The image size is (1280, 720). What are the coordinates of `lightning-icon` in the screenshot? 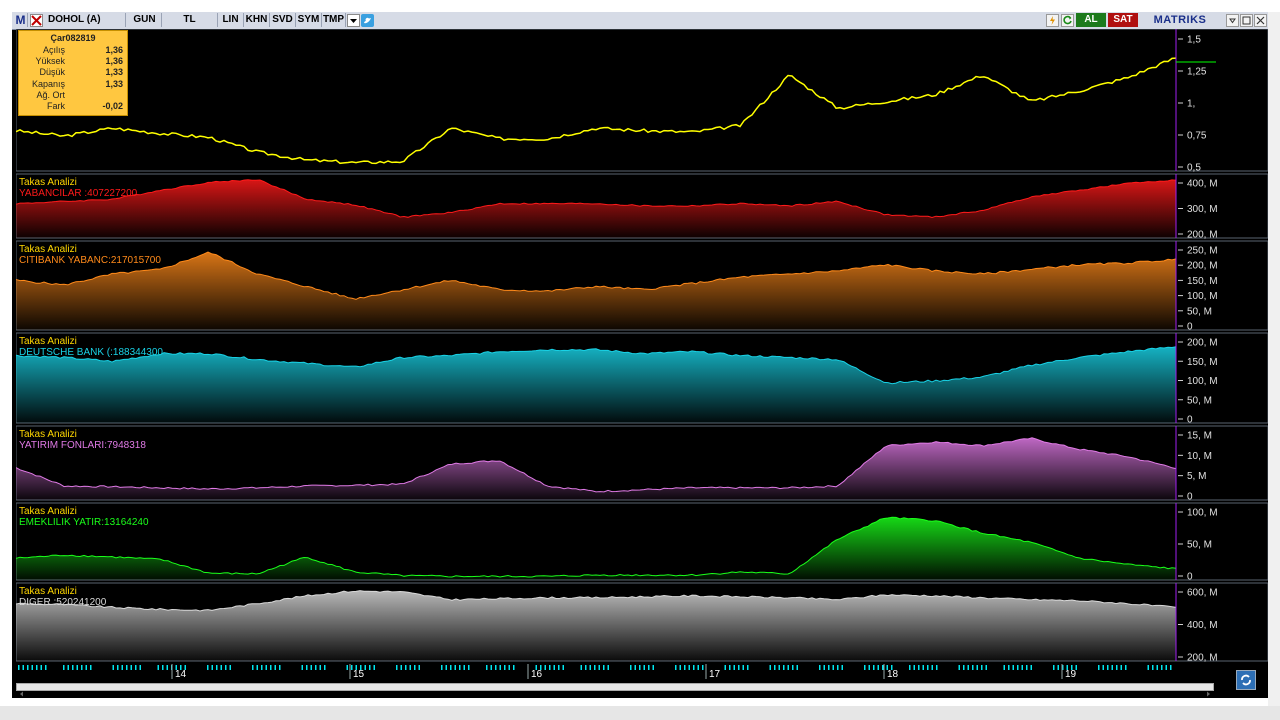 It's located at (1052, 20).